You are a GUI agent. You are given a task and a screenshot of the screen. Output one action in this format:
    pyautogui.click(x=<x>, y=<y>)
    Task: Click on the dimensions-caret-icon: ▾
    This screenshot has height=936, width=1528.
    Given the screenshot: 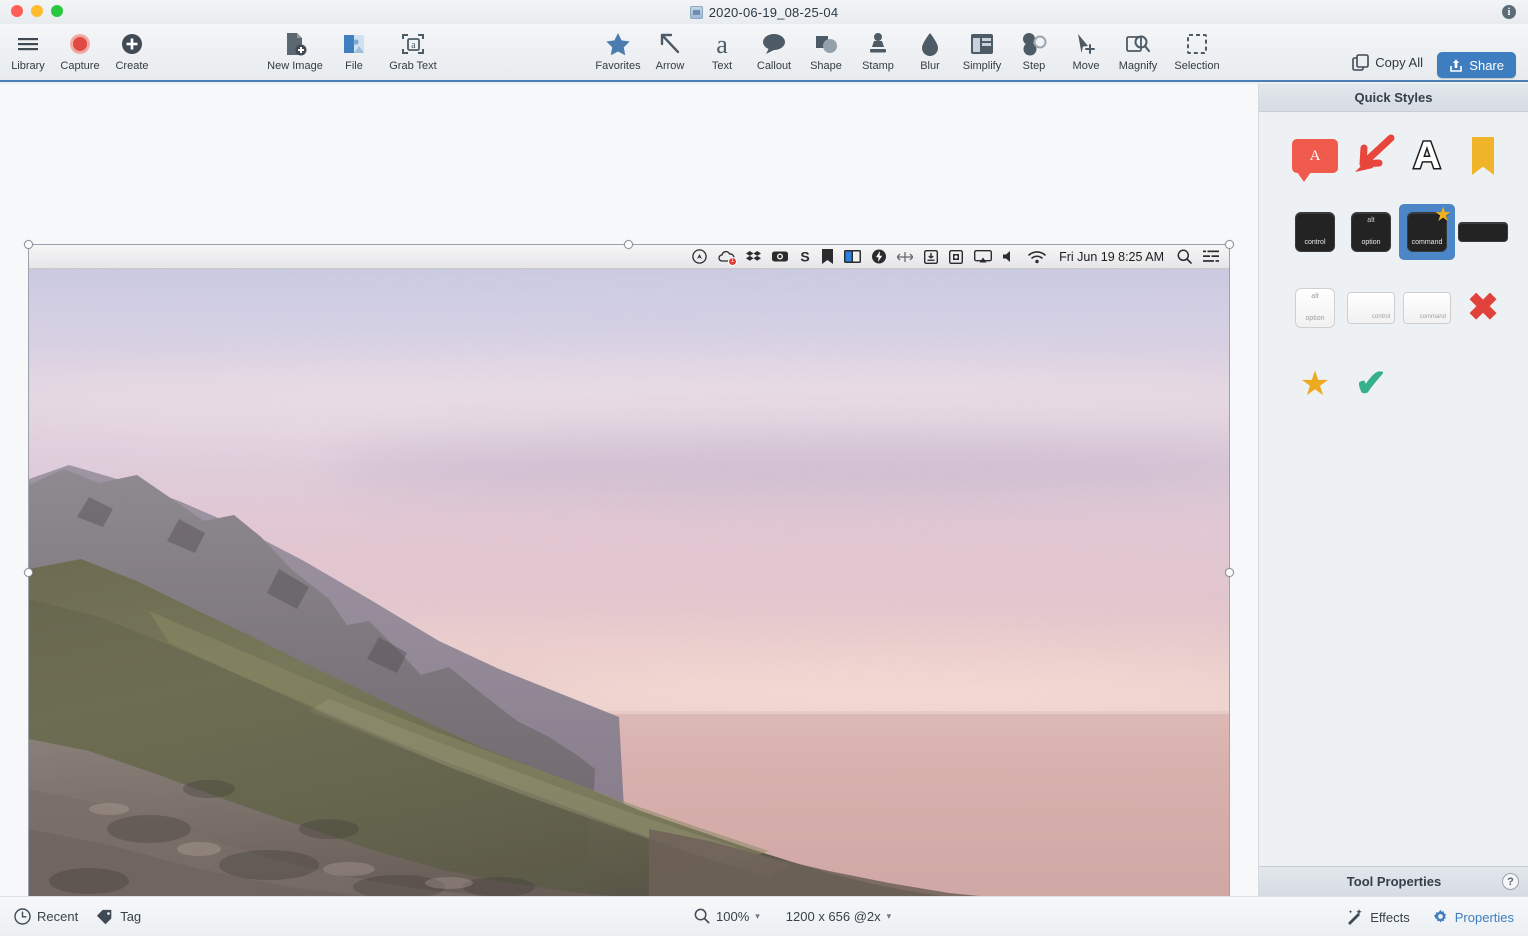 What is the action you would take?
    pyautogui.click(x=889, y=916)
    